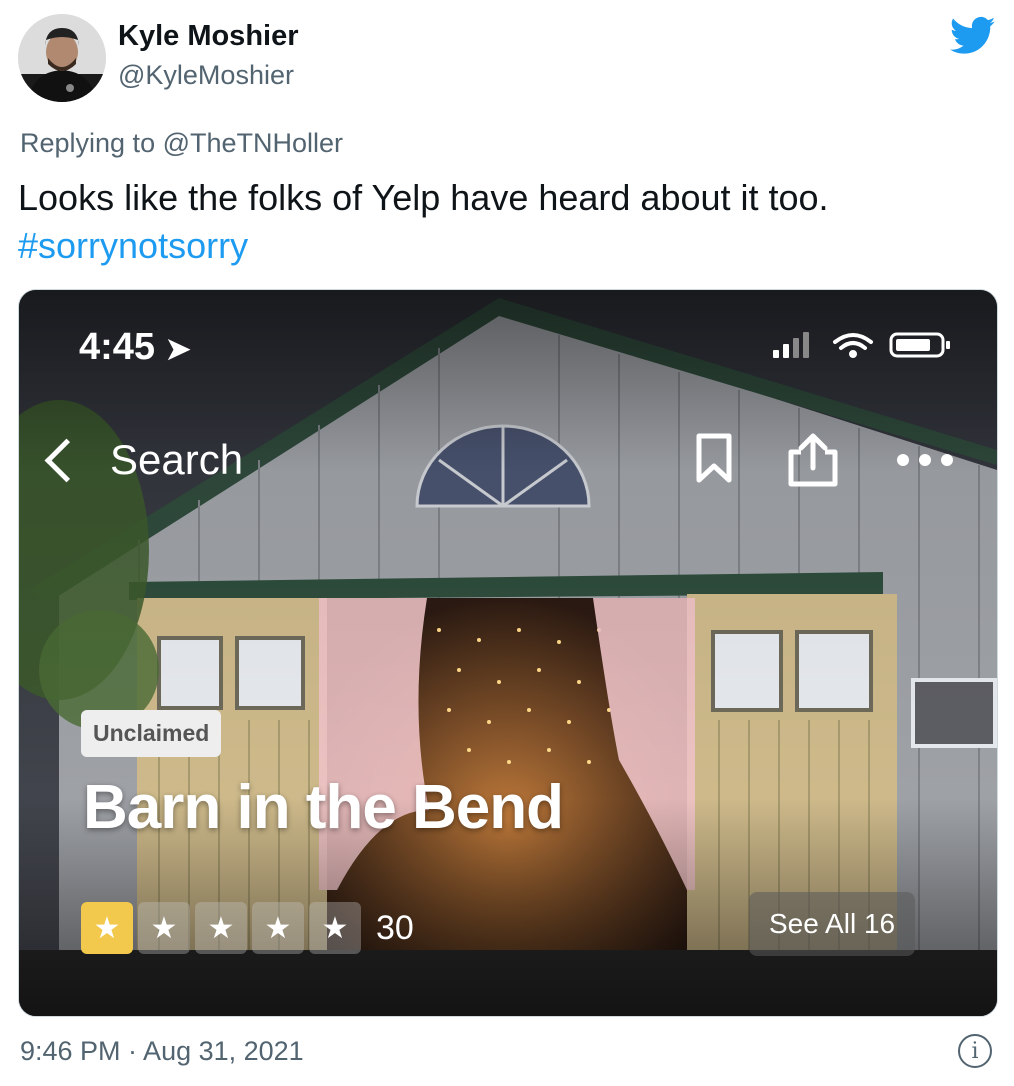  What do you see at coordinates (508, 246) in the screenshot?
I see `hashtag-link: #sorrynotsorry` at bounding box center [508, 246].